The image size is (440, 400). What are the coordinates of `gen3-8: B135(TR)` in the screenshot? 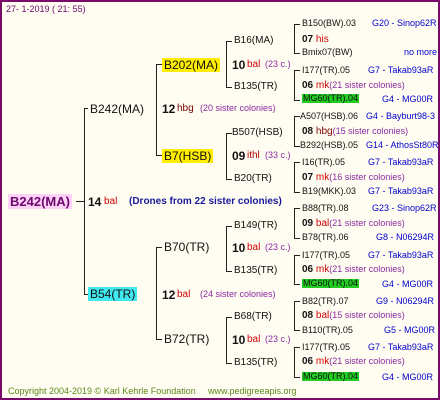 It's located at (255, 363).